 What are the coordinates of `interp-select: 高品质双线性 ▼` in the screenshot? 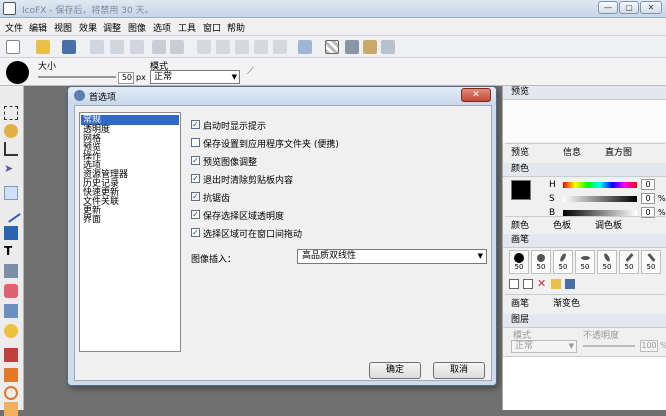 It's located at (392, 256).